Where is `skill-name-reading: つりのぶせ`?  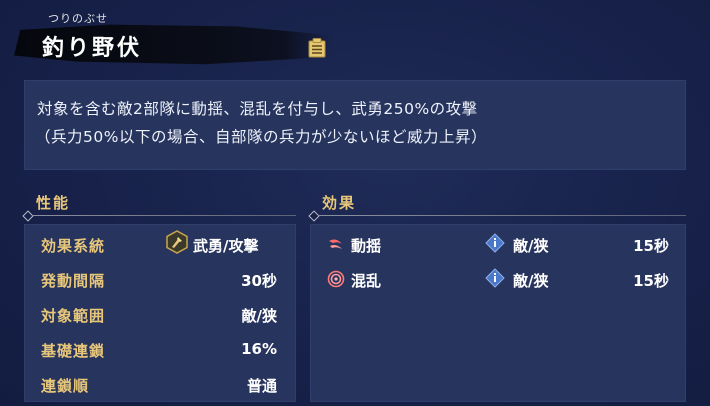 skill-name-reading: つりのぶせ is located at coordinates (78, 18).